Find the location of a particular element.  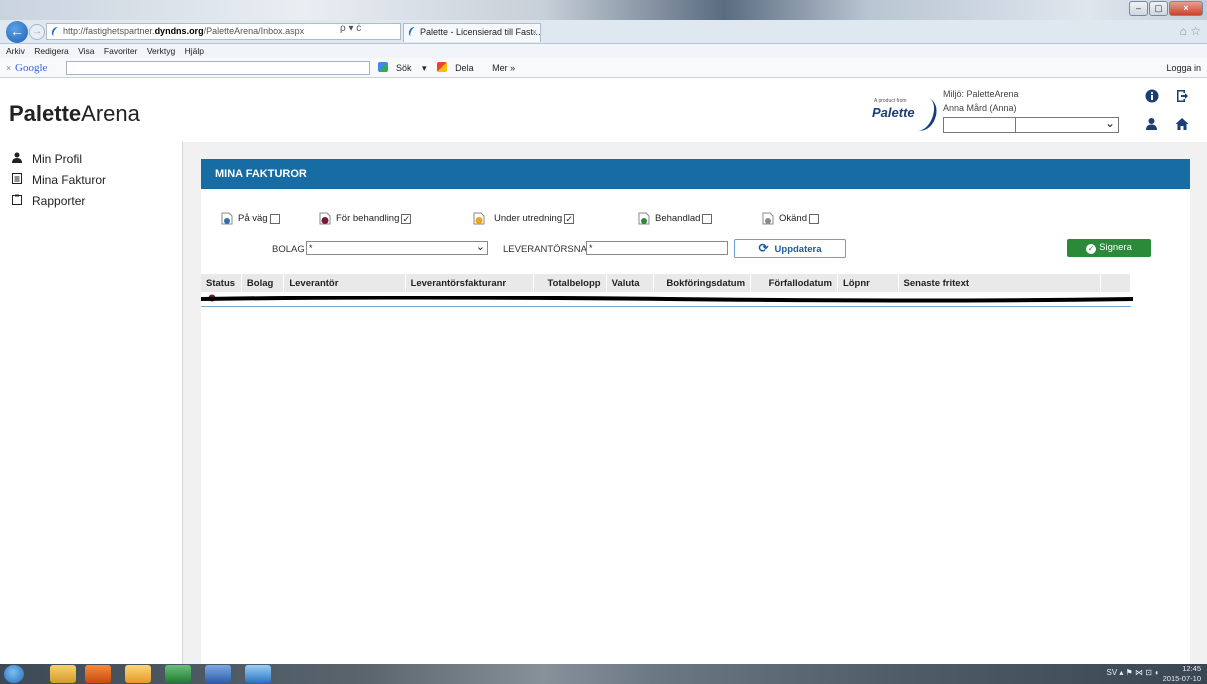

environment-selects is located at coordinates (1031, 124).